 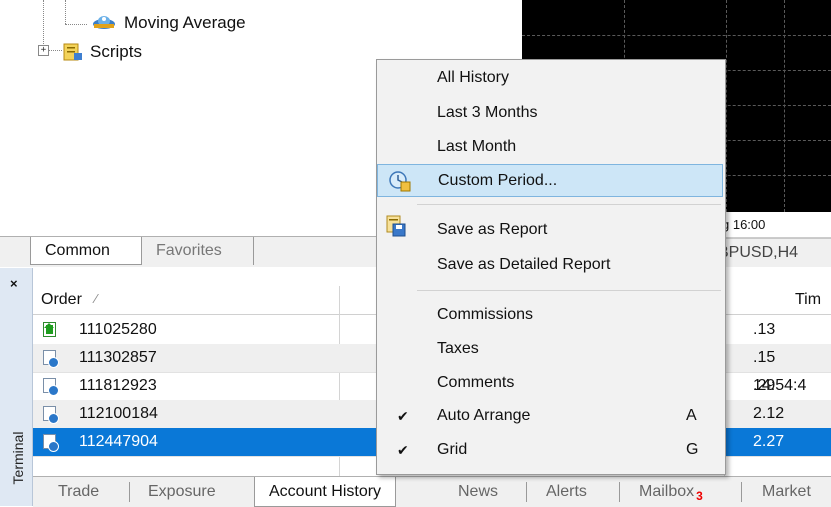 I want to click on order-number: 111025280, so click(x=118, y=329).